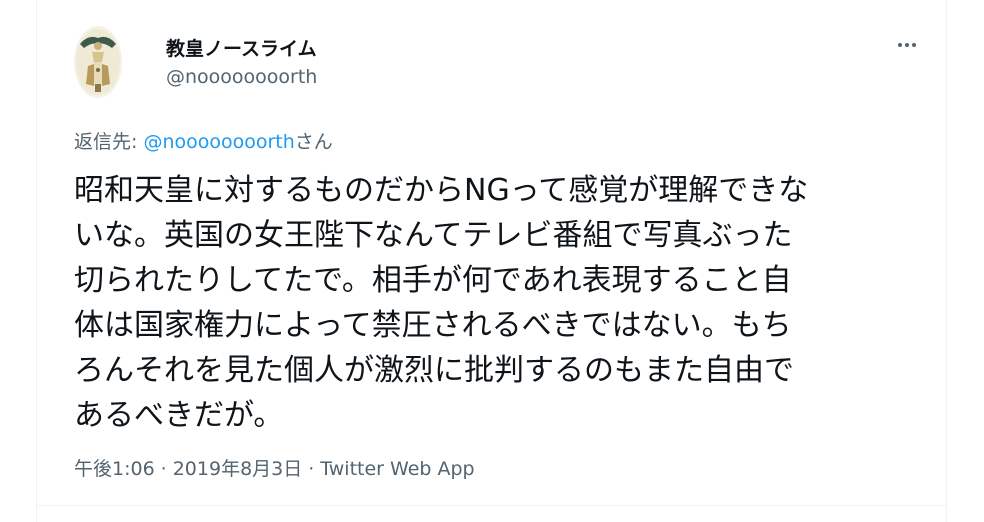 Image resolution: width=984 pixels, height=522 pixels. What do you see at coordinates (491, 505) in the screenshot?
I see `divider` at bounding box center [491, 505].